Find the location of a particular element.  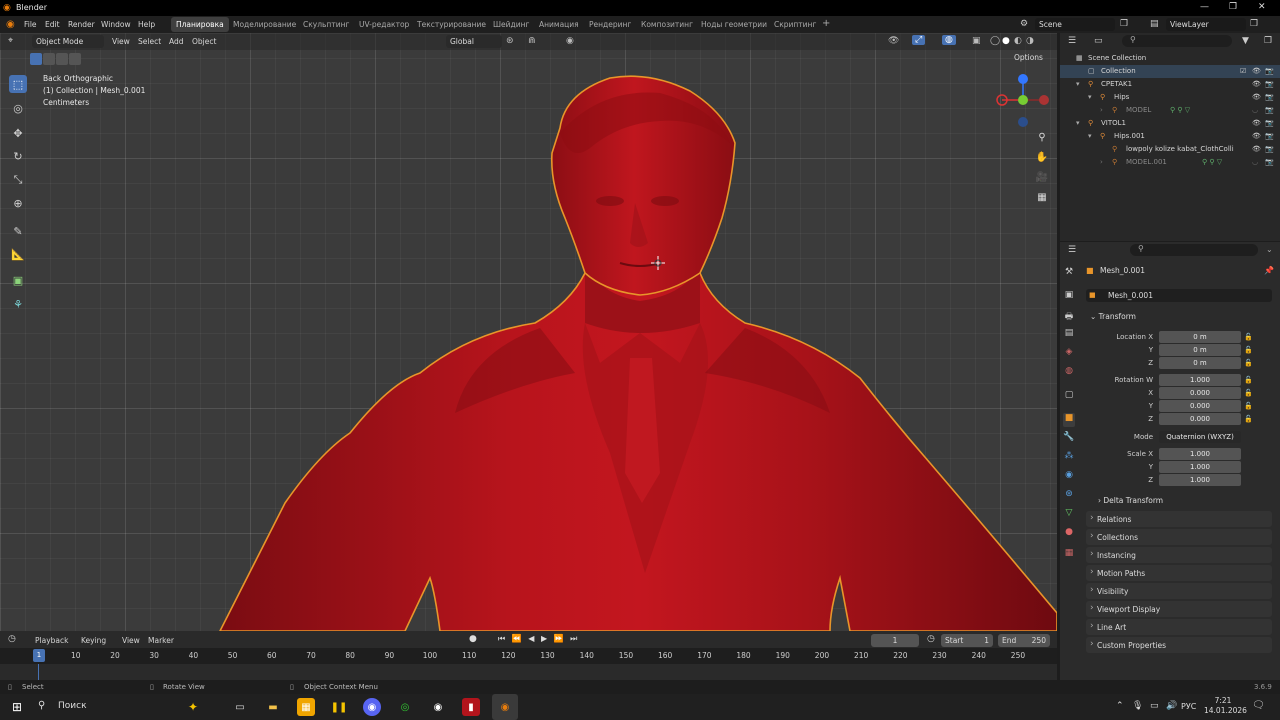

solid-shading-icon: ● is located at coordinates (1006, 41).